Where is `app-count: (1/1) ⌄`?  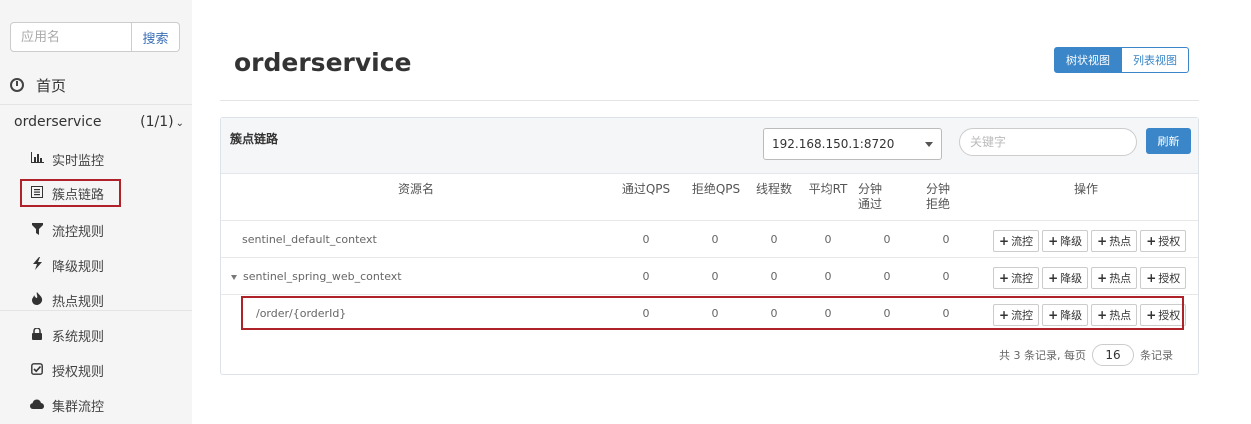 app-count: (1/1) ⌄ is located at coordinates (162, 122).